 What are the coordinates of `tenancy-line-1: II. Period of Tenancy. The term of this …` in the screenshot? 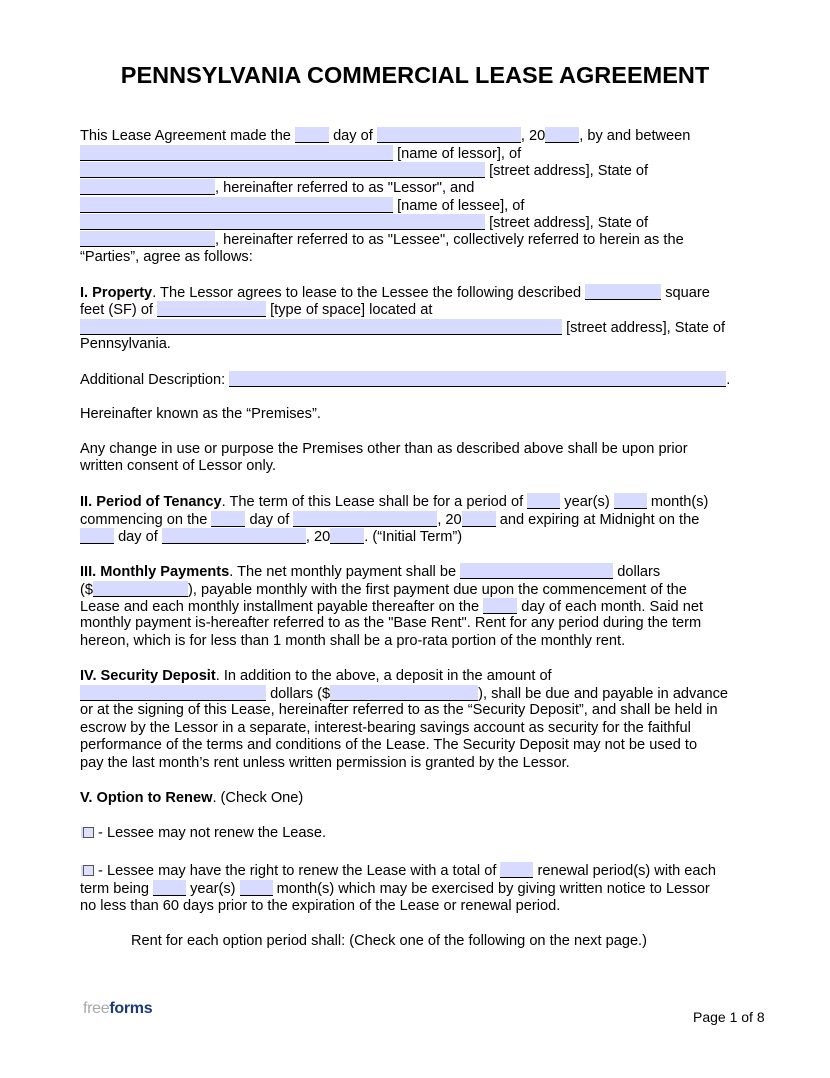 It's located at (394, 502).